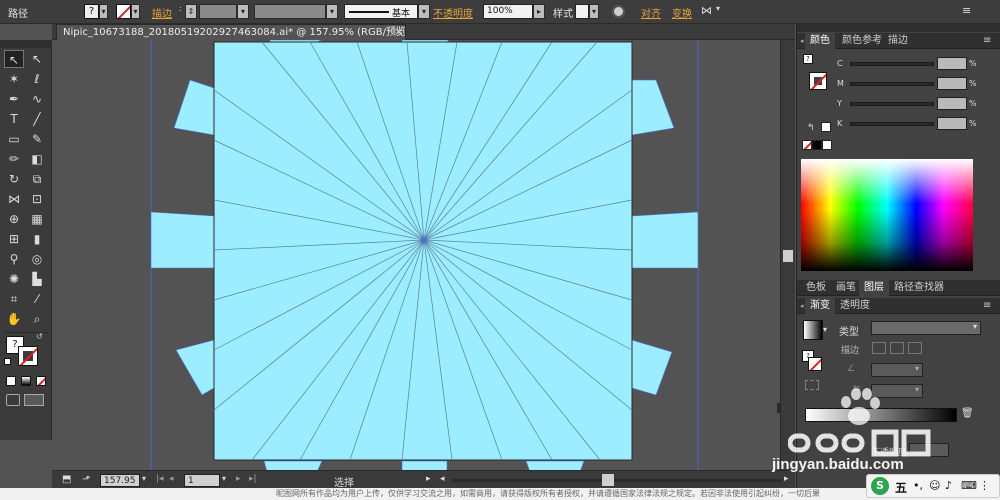 Image resolution: width=1000 pixels, height=500 pixels. Describe the element at coordinates (874, 288) in the screenshot. I see `tab-layers: 图层` at that location.